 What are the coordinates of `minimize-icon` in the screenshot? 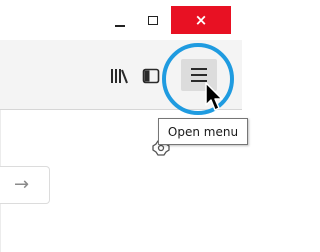 It's located at (120, 26).